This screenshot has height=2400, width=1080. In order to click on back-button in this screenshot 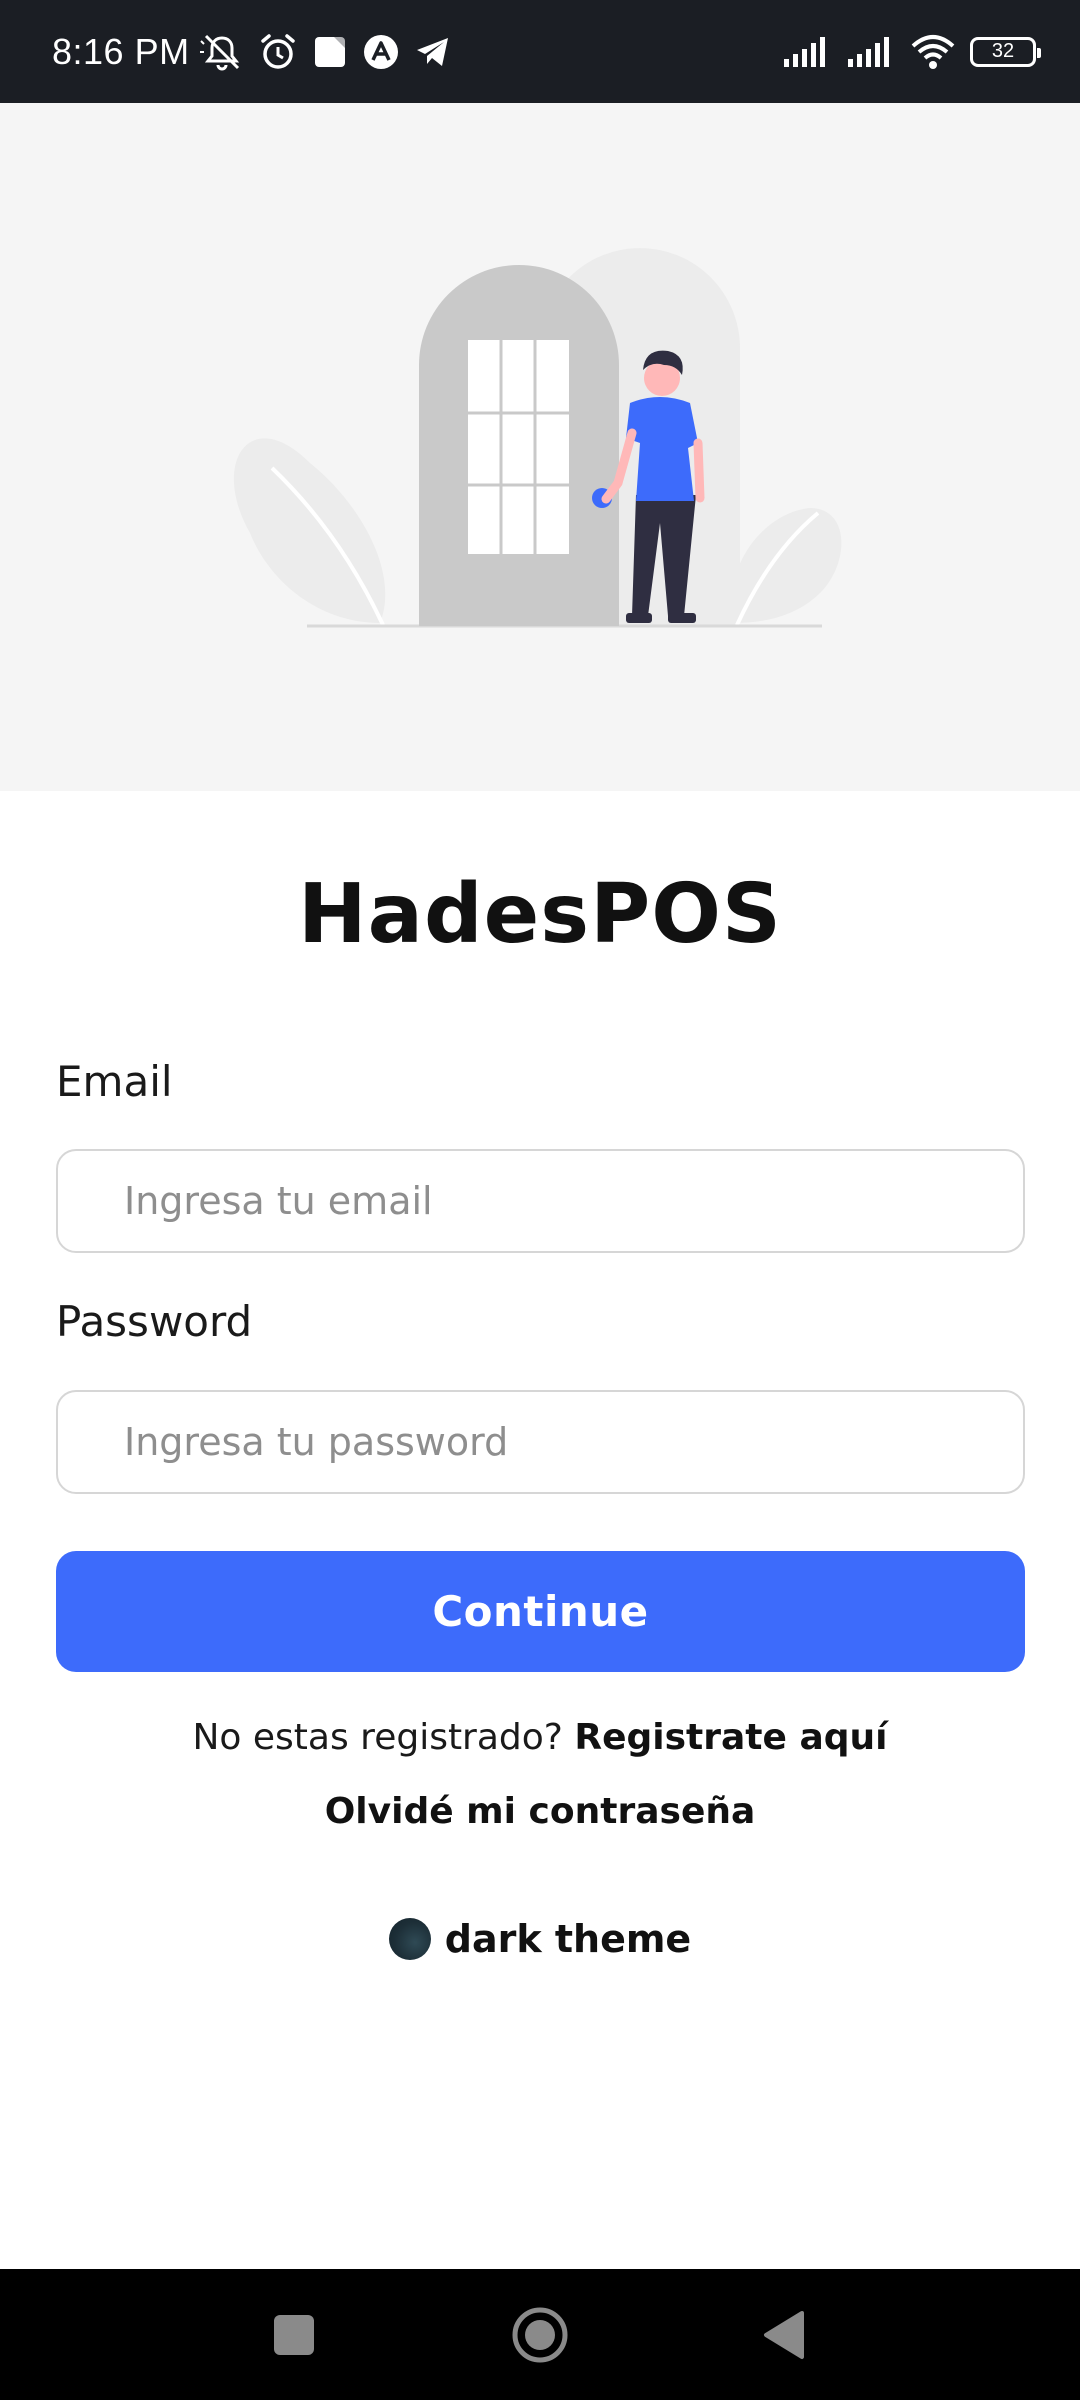, I will do `click(784, 2334)`.